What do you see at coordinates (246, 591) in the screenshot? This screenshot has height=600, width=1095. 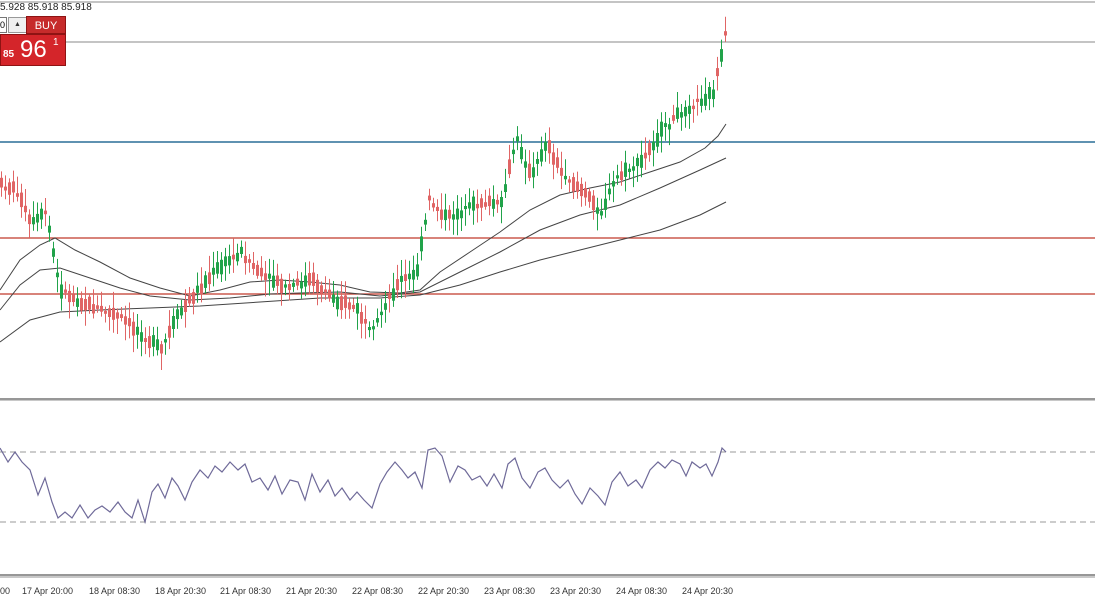 I see `x-axis-label: 21 Apr 08:30` at bounding box center [246, 591].